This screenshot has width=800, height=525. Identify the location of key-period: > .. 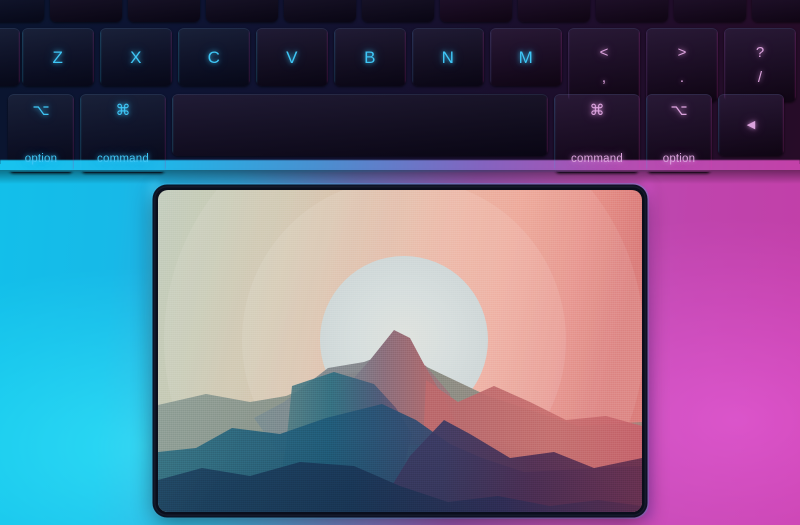
(682, 65).